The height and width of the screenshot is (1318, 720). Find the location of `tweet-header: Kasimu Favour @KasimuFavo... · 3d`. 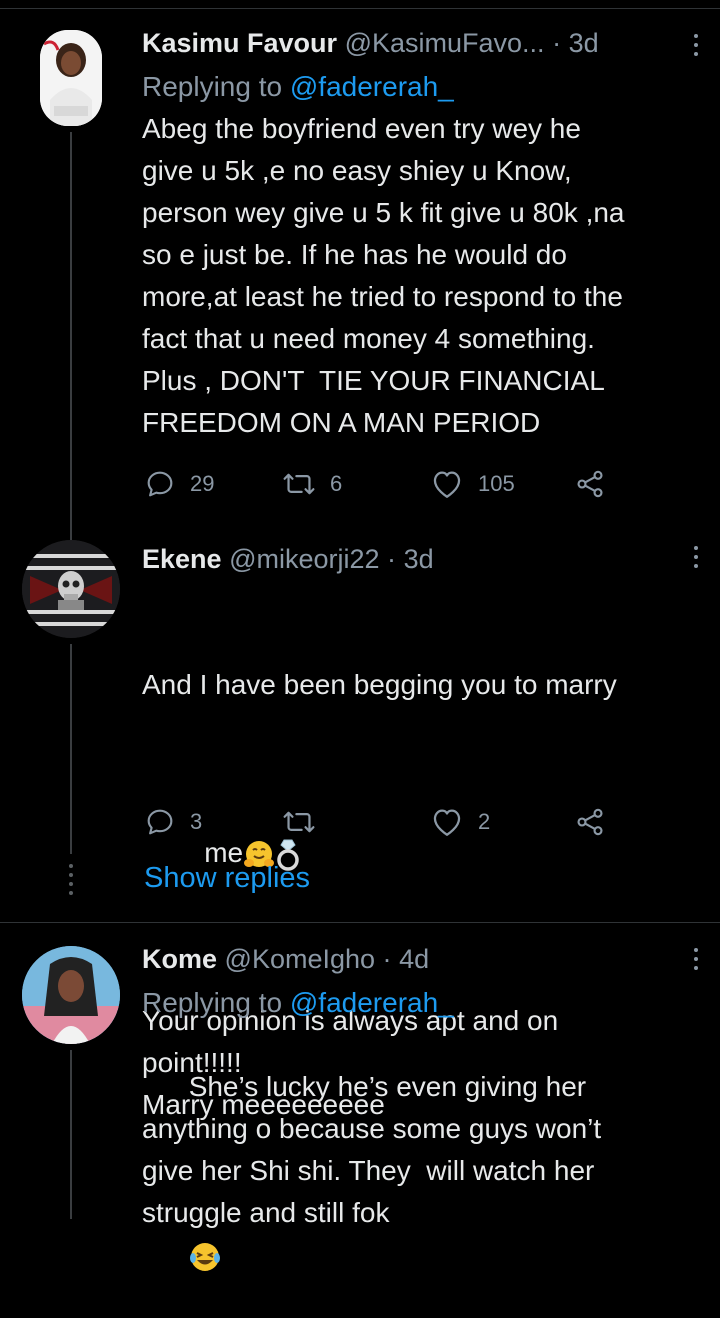

tweet-header: Kasimu Favour @KasimuFavo... · 3d is located at coordinates (422, 43).